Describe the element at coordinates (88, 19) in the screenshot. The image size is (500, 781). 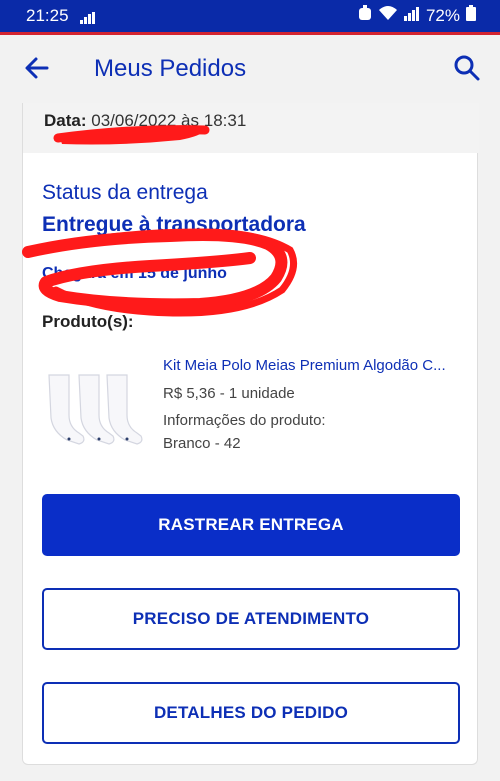
I see `signal-bars-icon` at that location.